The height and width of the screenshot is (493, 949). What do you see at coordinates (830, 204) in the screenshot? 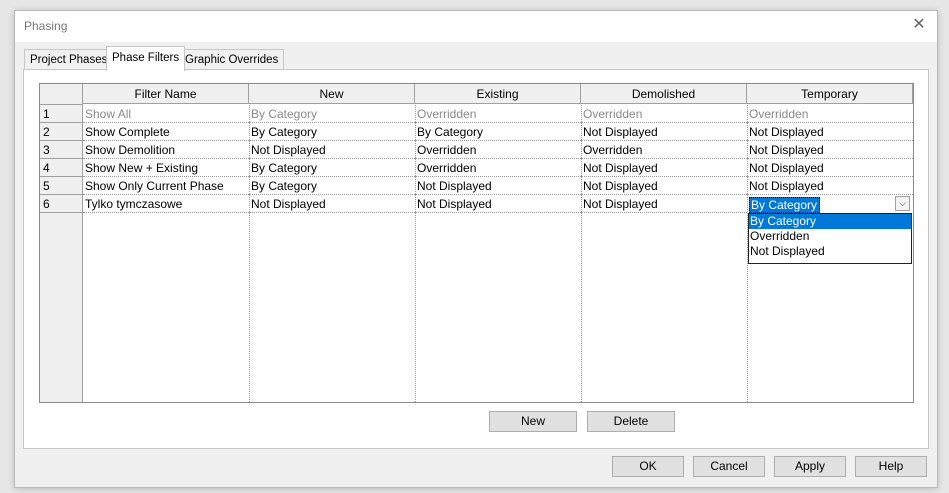
I see `temporary-combobox: By Category ⌵` at bounding box center [830, 204].